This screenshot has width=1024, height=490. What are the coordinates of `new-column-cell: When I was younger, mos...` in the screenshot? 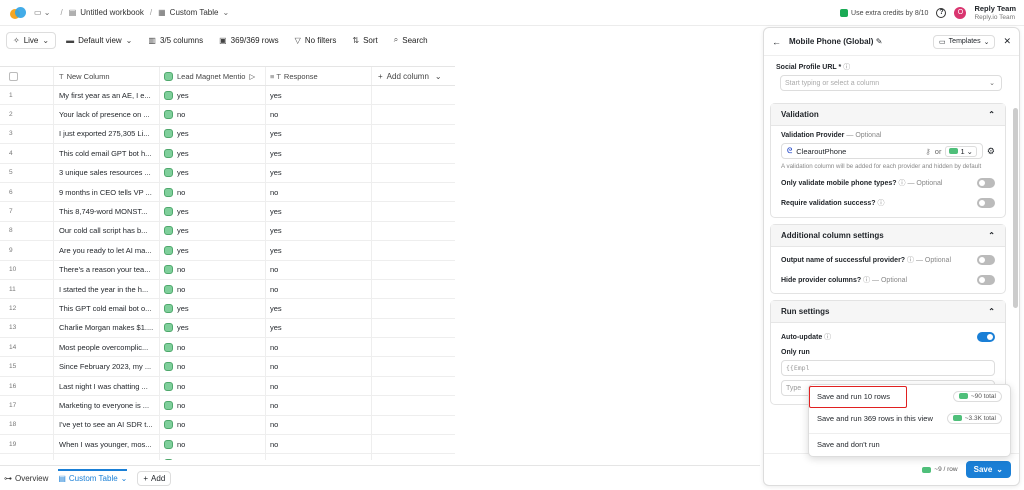 It's located at (107, 444).